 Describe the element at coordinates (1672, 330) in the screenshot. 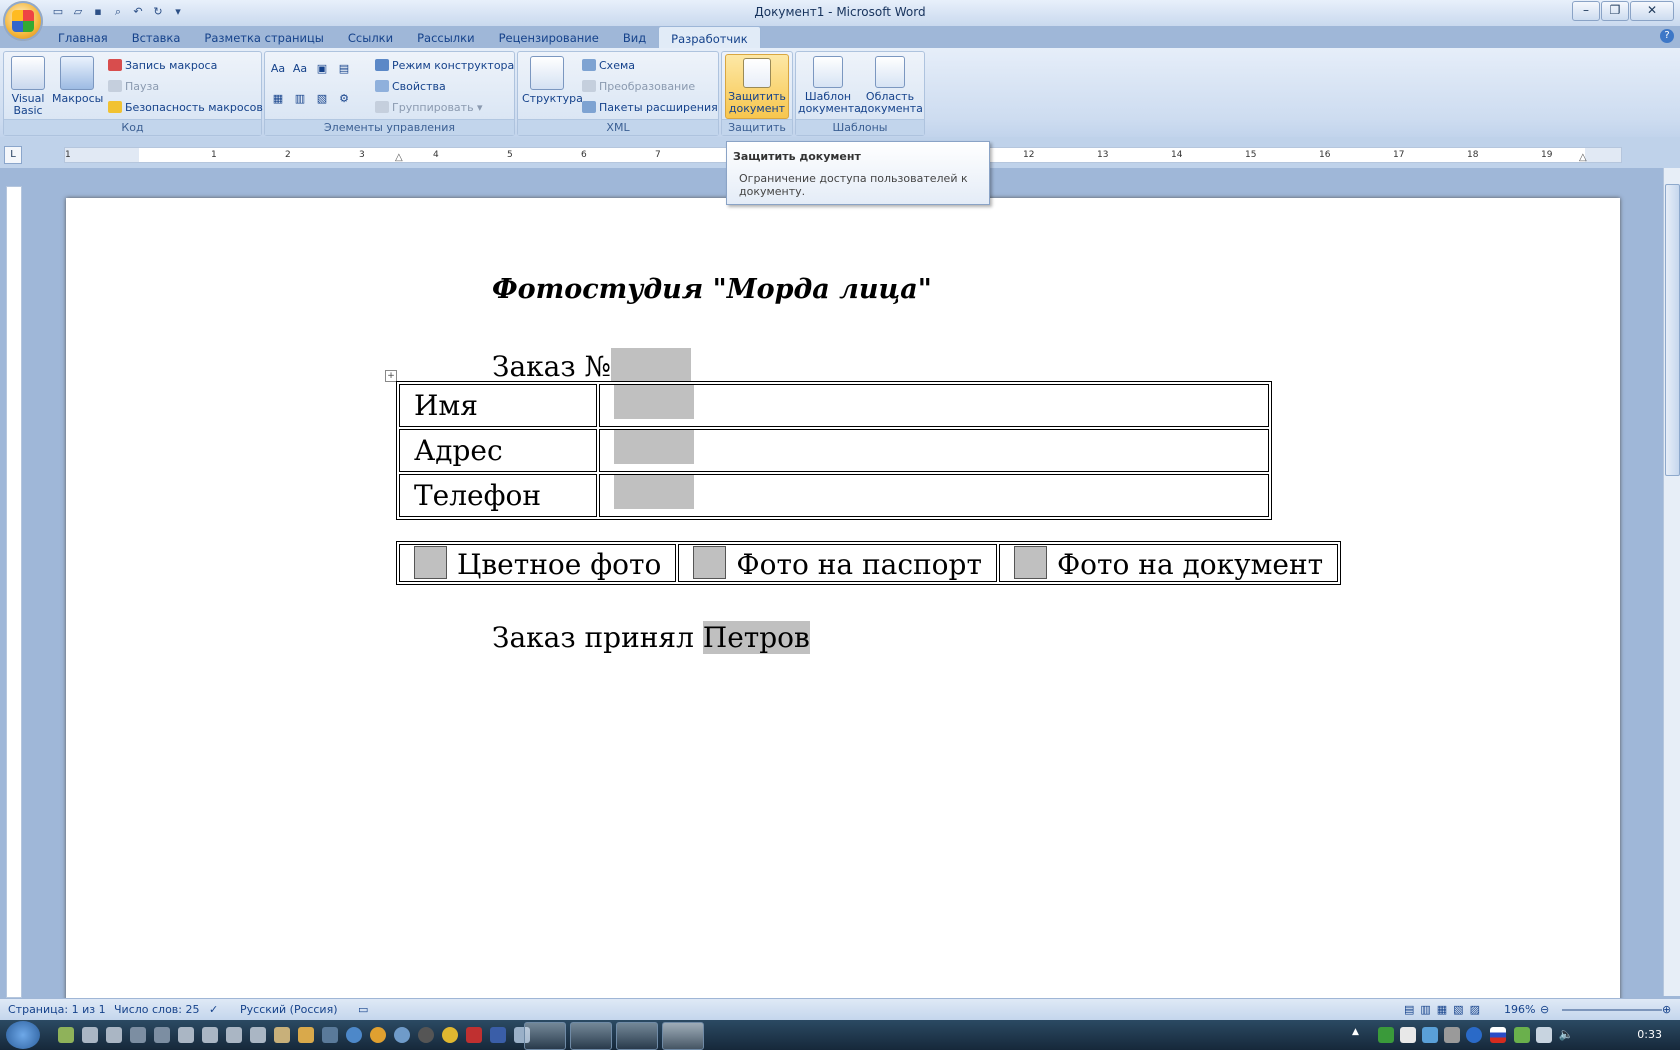

I see `scrollbar-thumb` at that location.